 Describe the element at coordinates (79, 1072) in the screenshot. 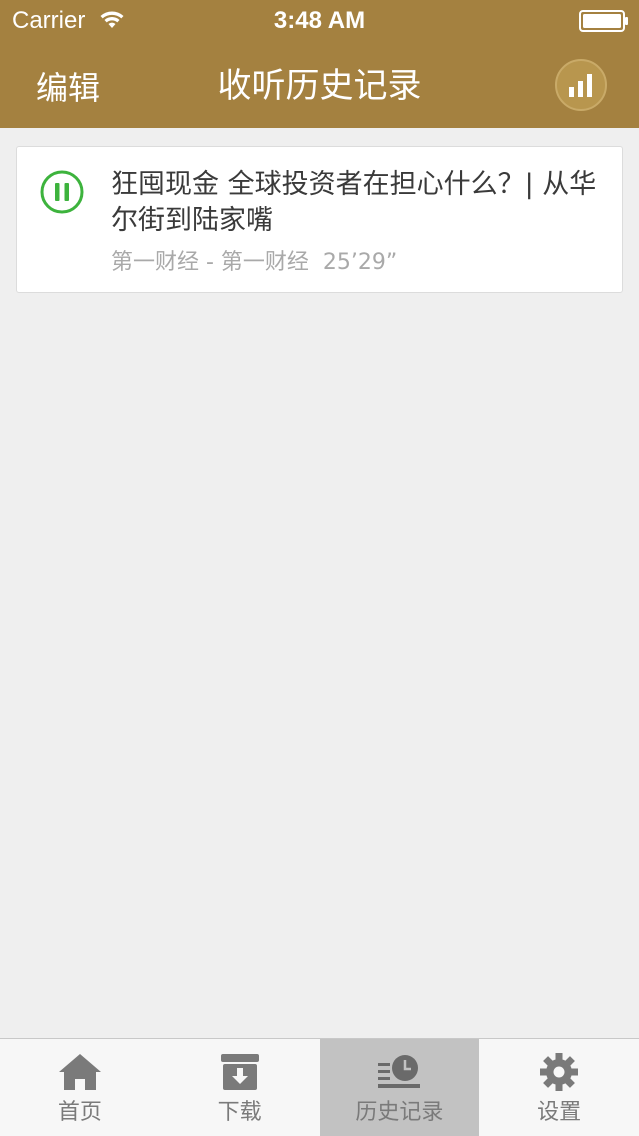

I see `home-icon` at that location.